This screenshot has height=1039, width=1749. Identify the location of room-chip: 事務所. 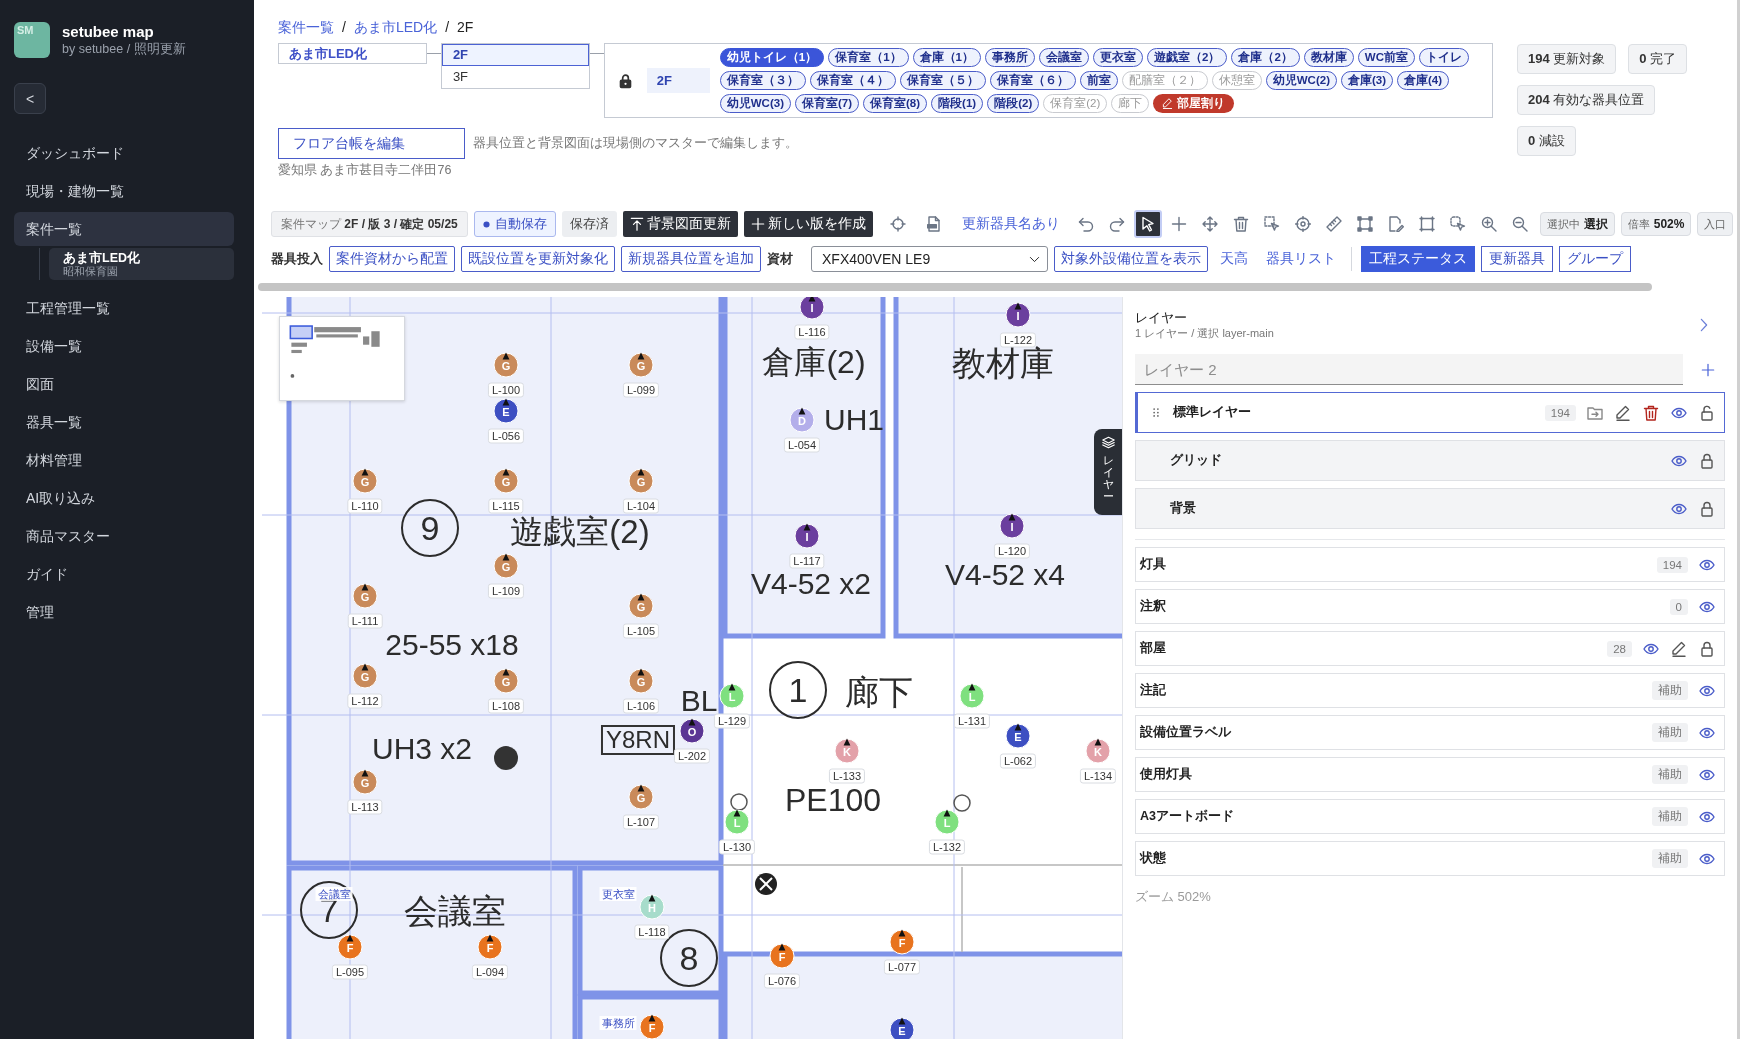
(1009, 57).